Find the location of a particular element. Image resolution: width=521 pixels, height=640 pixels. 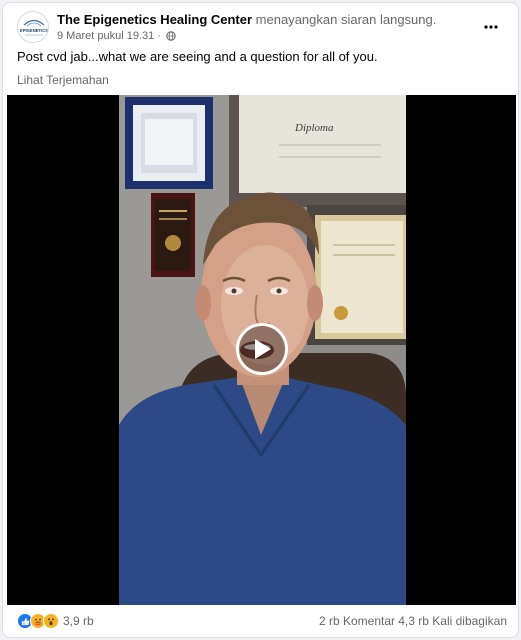

reaction-count: 3,9 rb is located at coordinates (78, 621).